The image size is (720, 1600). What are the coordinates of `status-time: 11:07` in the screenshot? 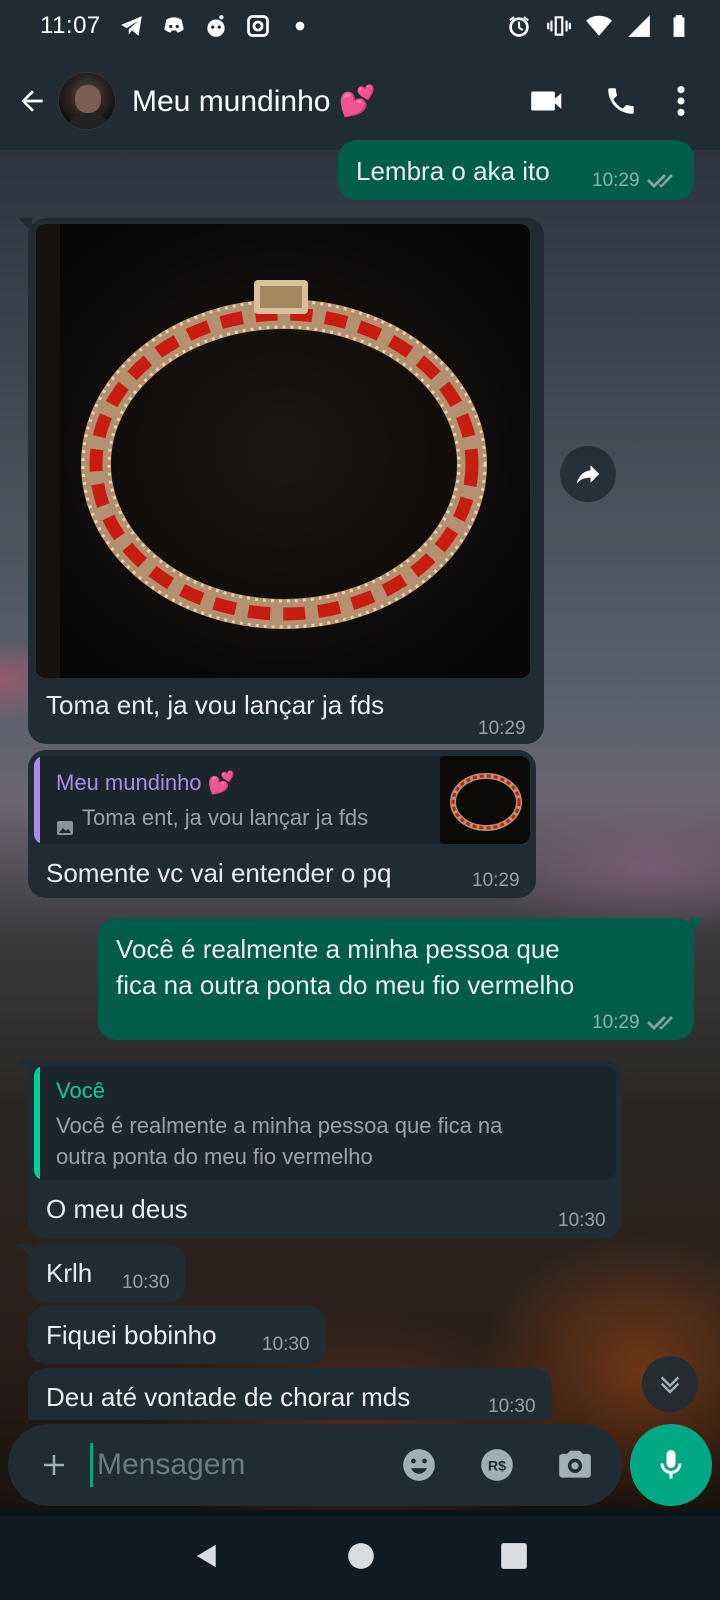 It's located at (70, 25).